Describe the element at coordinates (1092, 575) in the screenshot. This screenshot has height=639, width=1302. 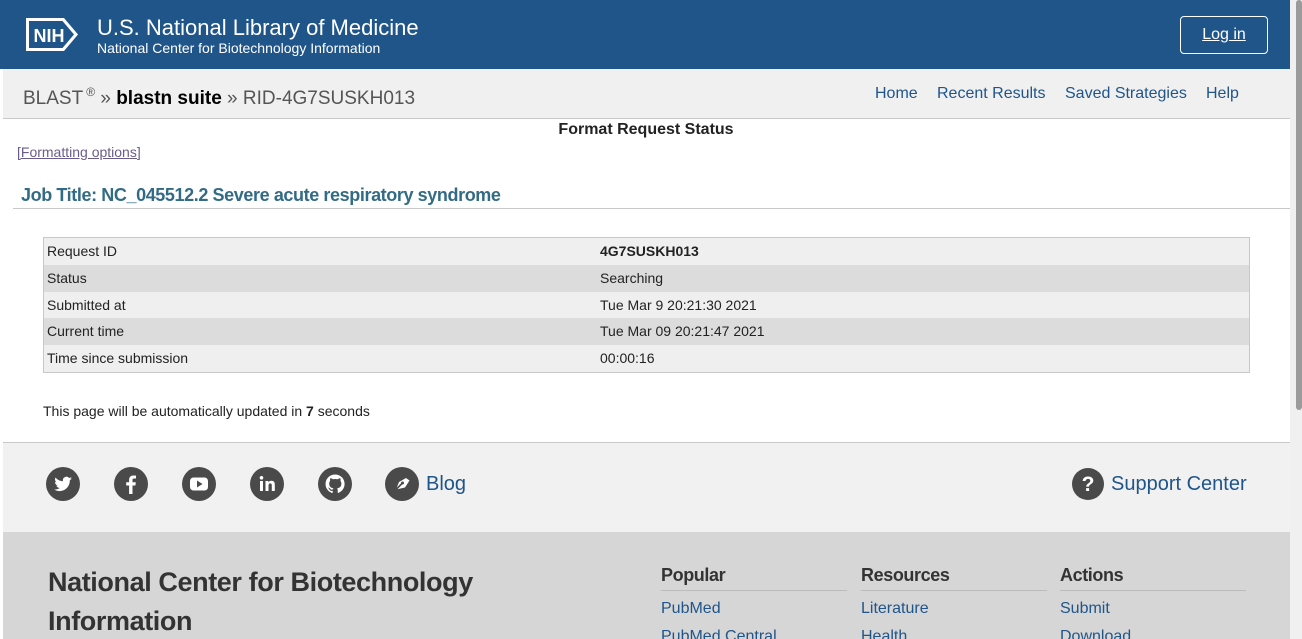
I see `footer-heading-actions: Actions` at that location.